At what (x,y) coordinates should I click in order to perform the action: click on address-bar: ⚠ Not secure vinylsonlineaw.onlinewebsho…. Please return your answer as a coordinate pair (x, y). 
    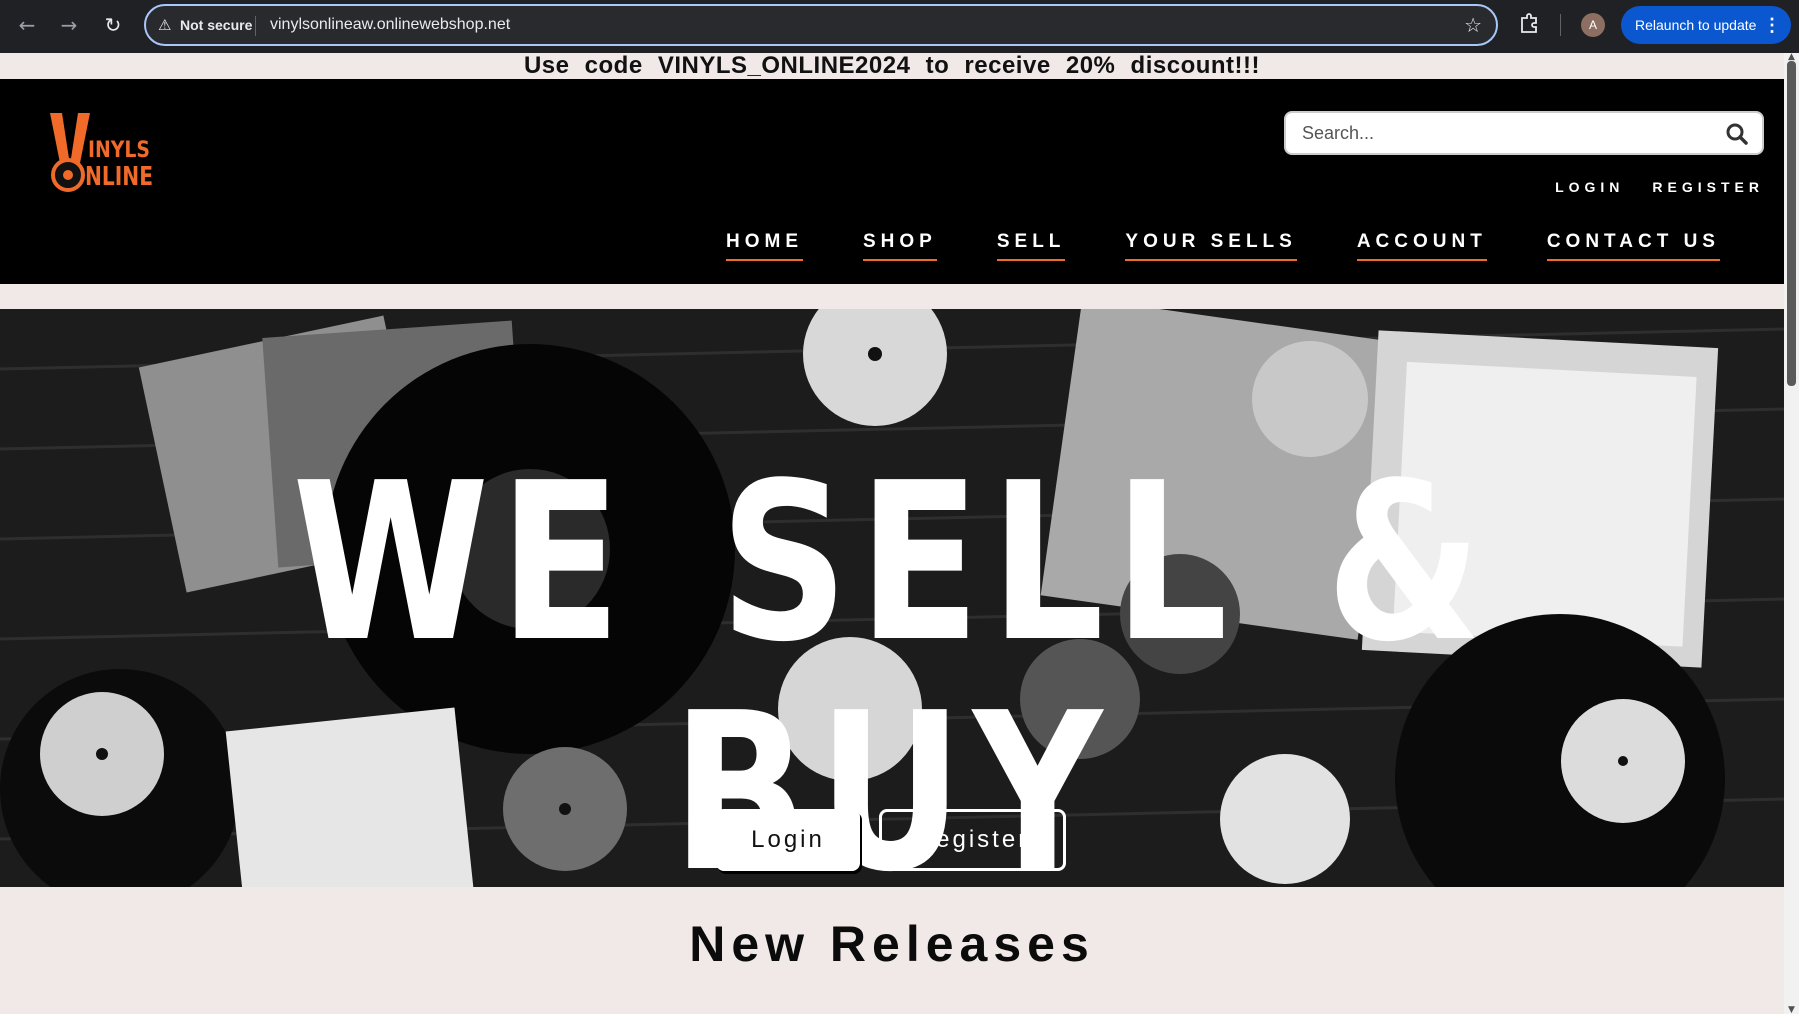
    Looking at the image, I should click on (821, 25).